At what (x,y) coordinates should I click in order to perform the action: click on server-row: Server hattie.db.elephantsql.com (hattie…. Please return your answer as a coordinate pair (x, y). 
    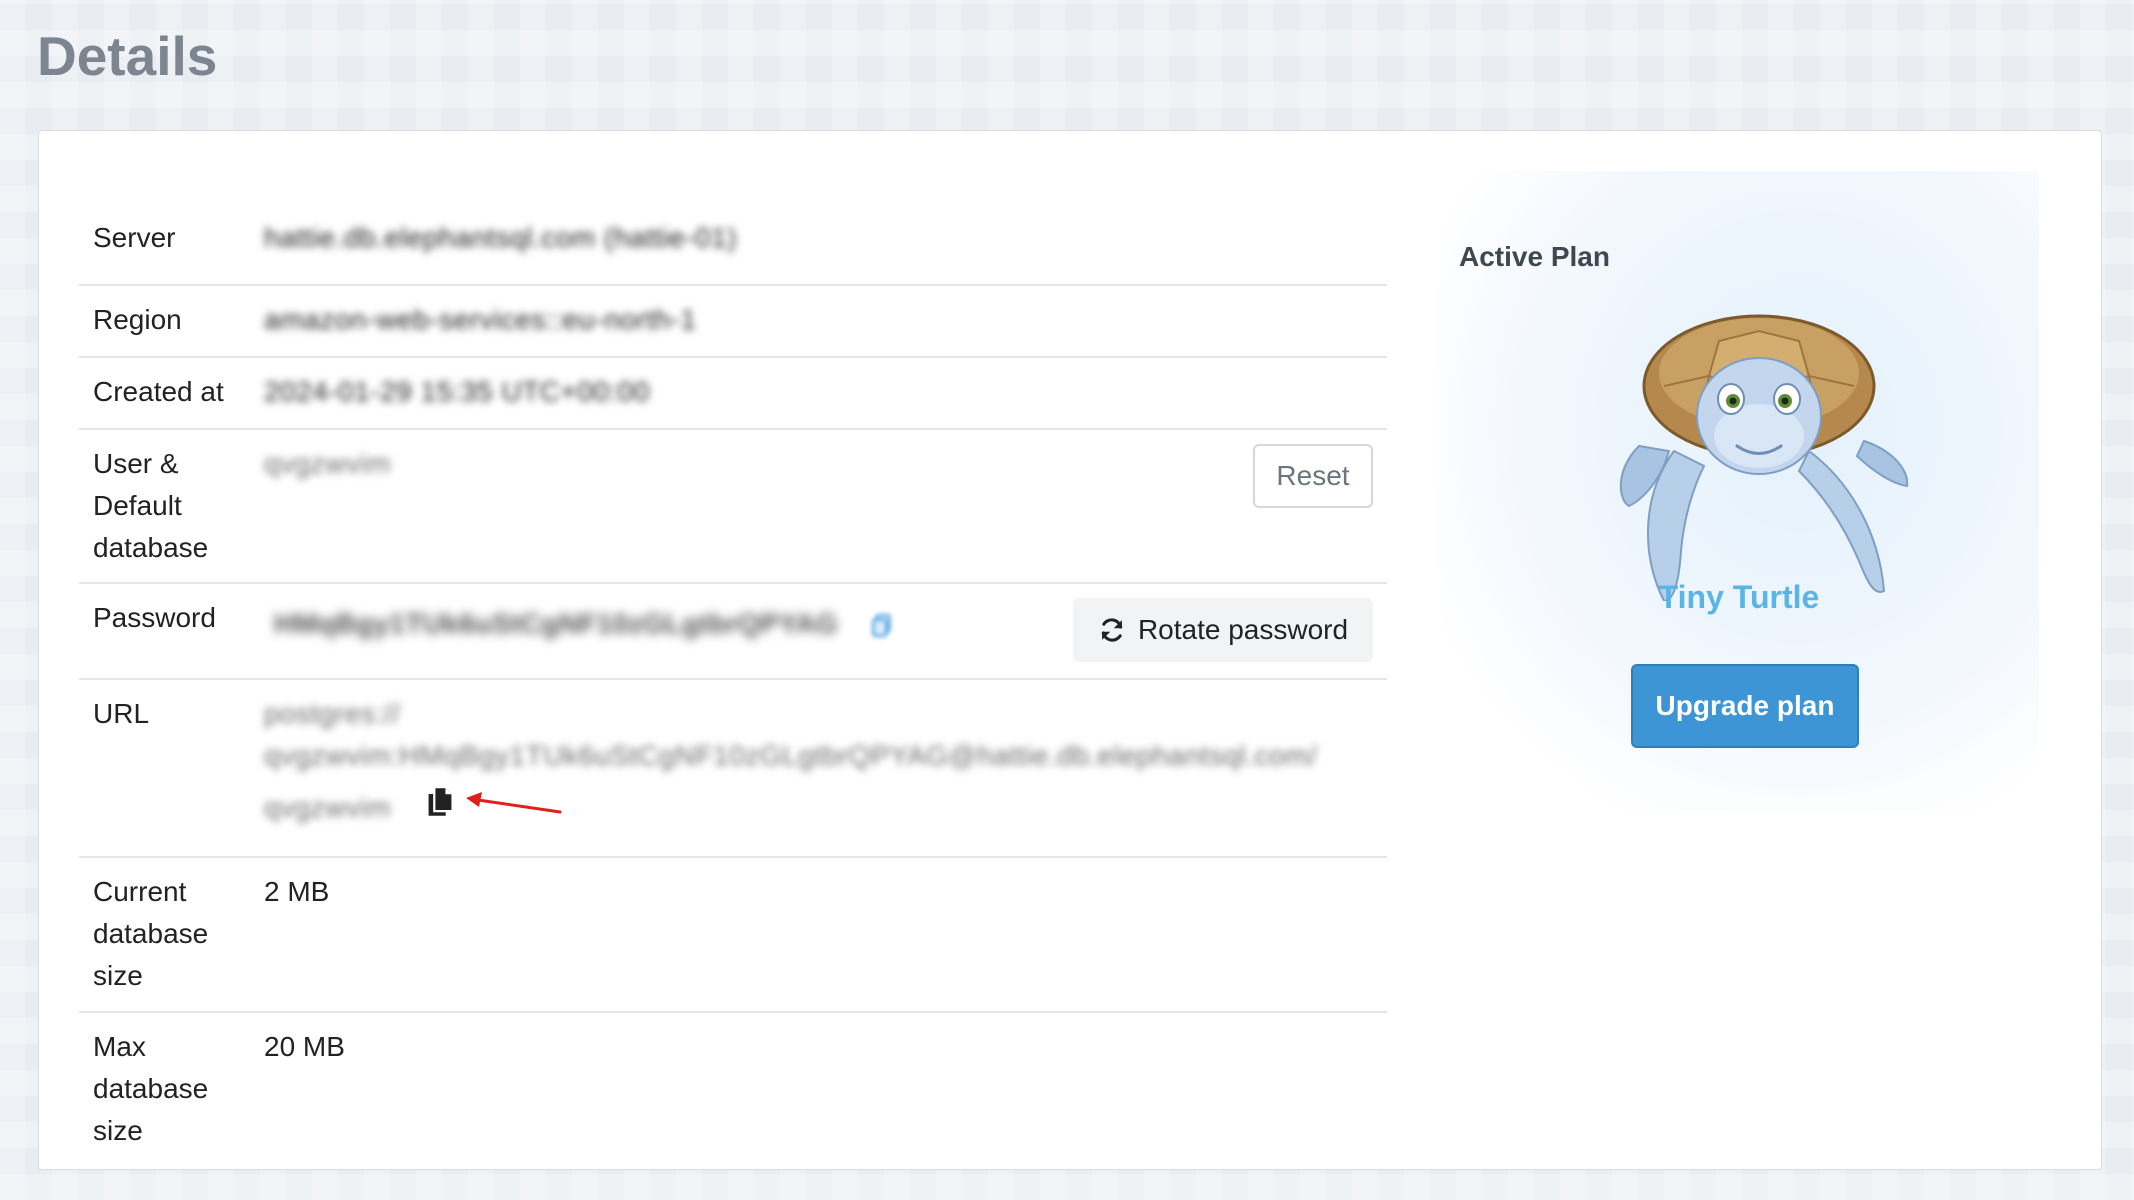
    Looking at the image, I should click on (733, 228).